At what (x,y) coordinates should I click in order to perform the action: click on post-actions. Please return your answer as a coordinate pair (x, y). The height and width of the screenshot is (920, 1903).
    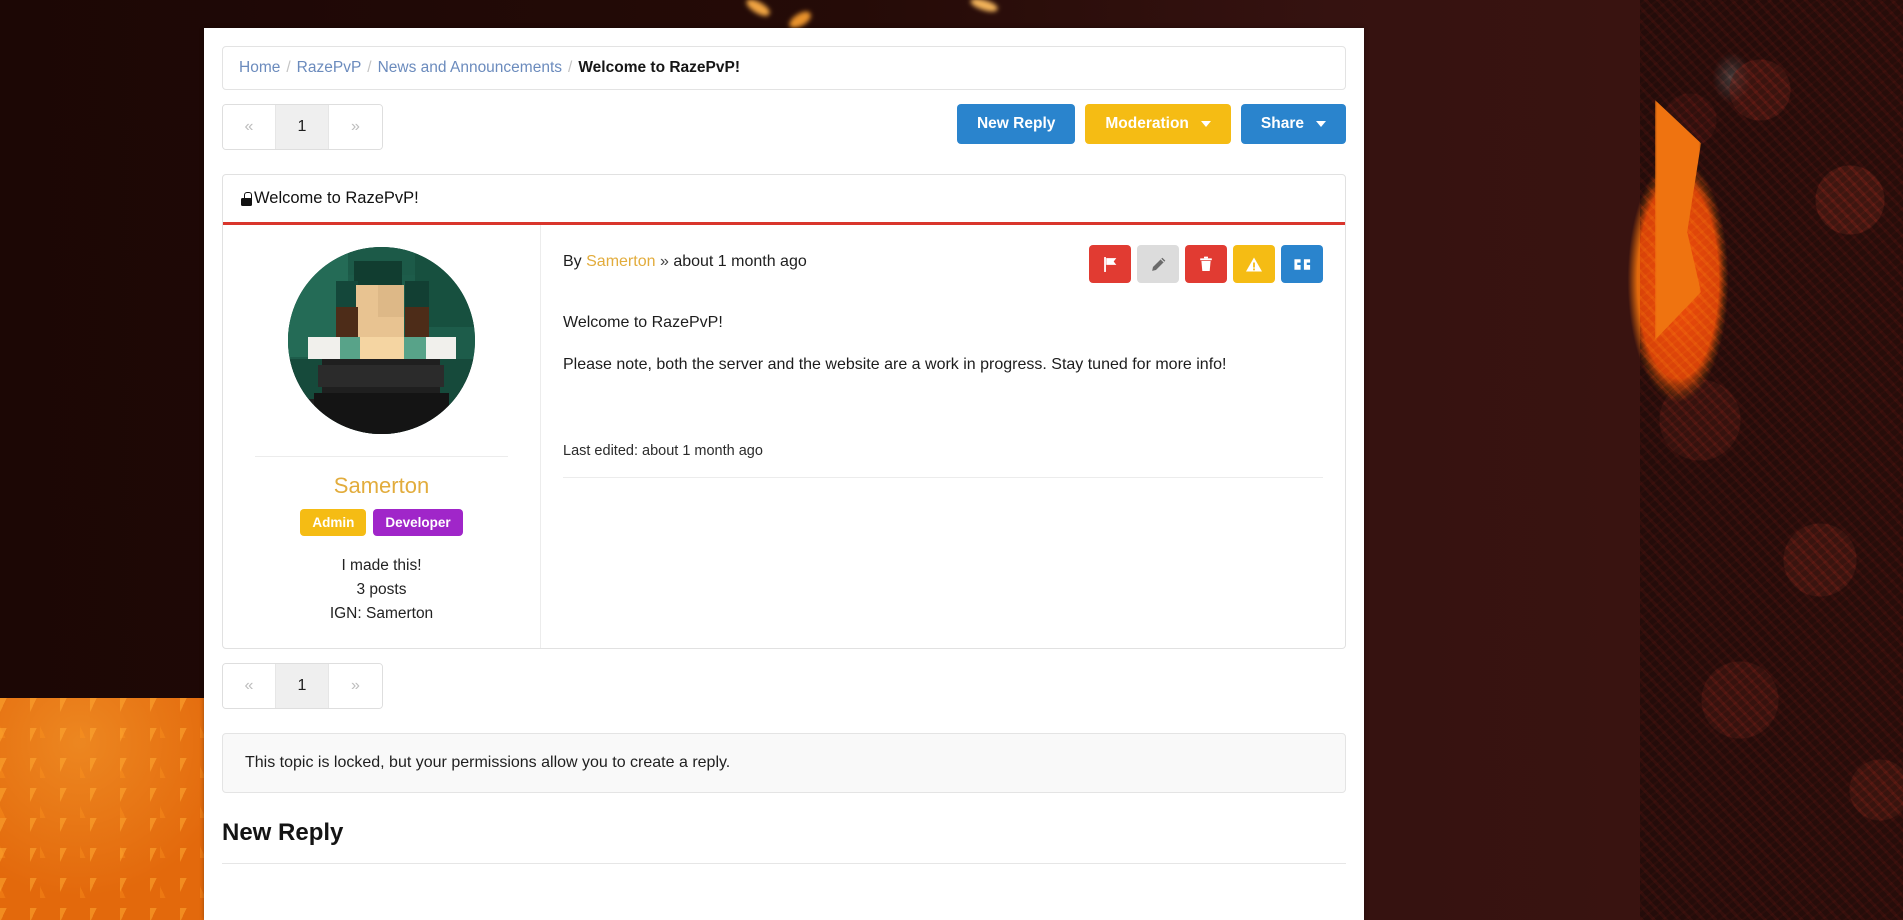
    Looking at the image, I should click on (1206, 264).